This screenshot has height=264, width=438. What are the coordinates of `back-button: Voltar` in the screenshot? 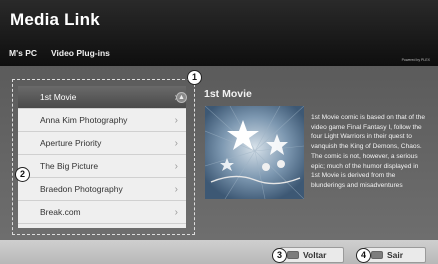 It's located at (312, 255).